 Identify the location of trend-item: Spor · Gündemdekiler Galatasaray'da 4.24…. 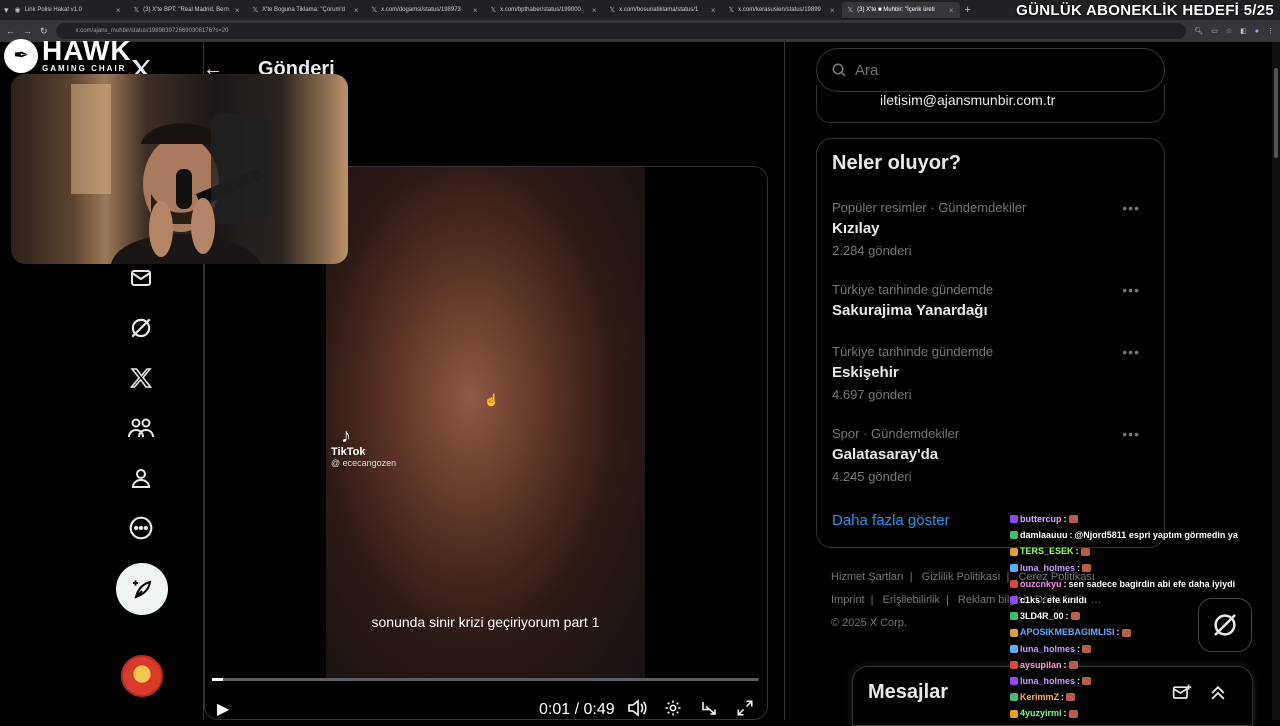
(992, 455).